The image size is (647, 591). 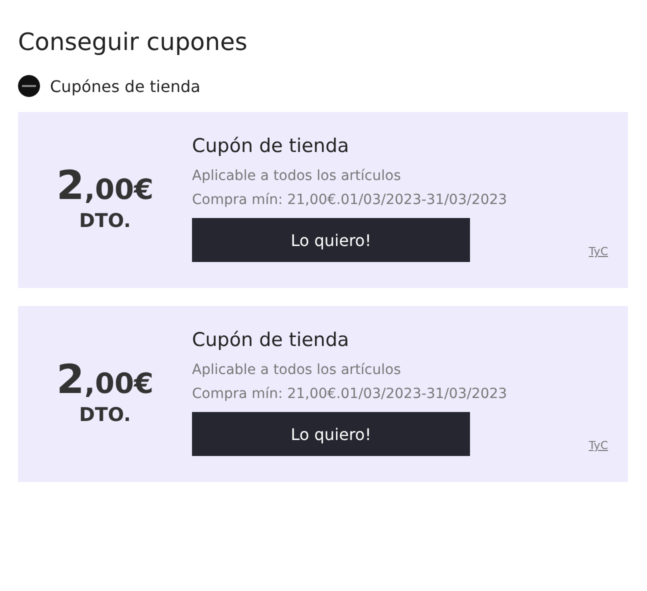 What do you see at coordinates (29, 86) in the screenshot?
I see `store-logo-icon` at bounding box center [29, 86].